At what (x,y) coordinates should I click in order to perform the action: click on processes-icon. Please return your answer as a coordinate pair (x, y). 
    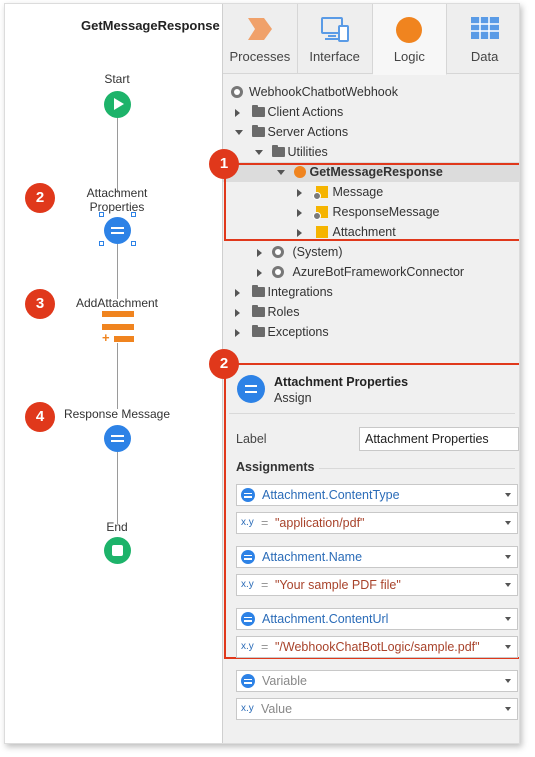
    Looking at the image, I should click on (259, 29).